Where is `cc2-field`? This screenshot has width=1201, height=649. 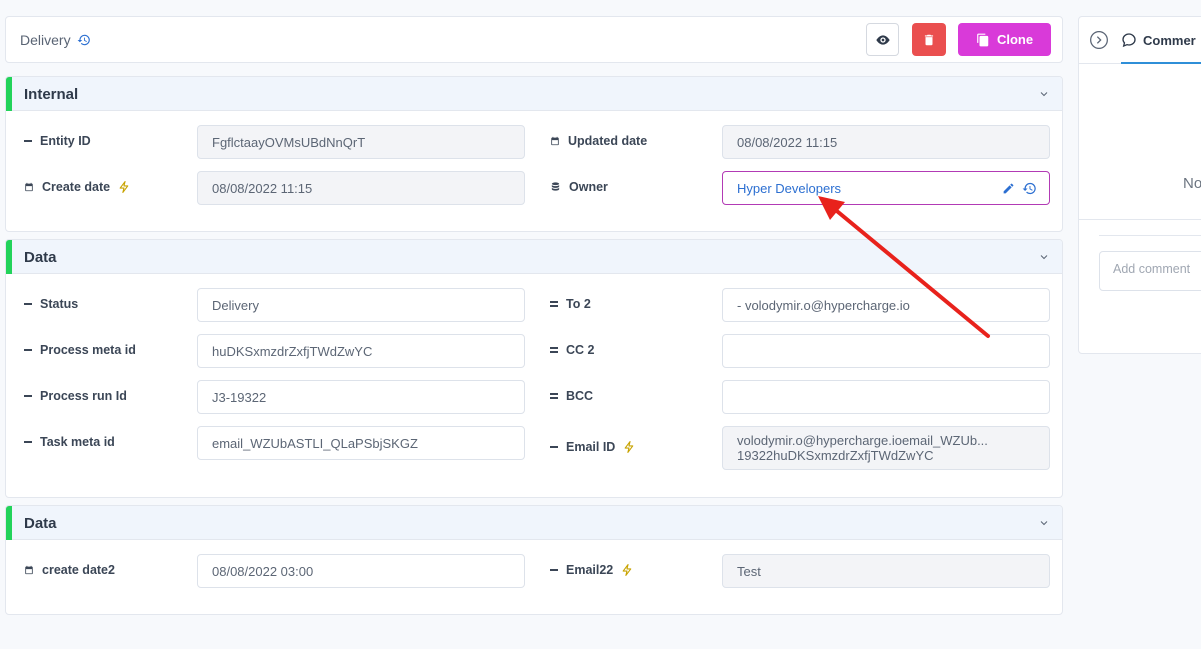 cc2-field is located at coordinates (886, 351).